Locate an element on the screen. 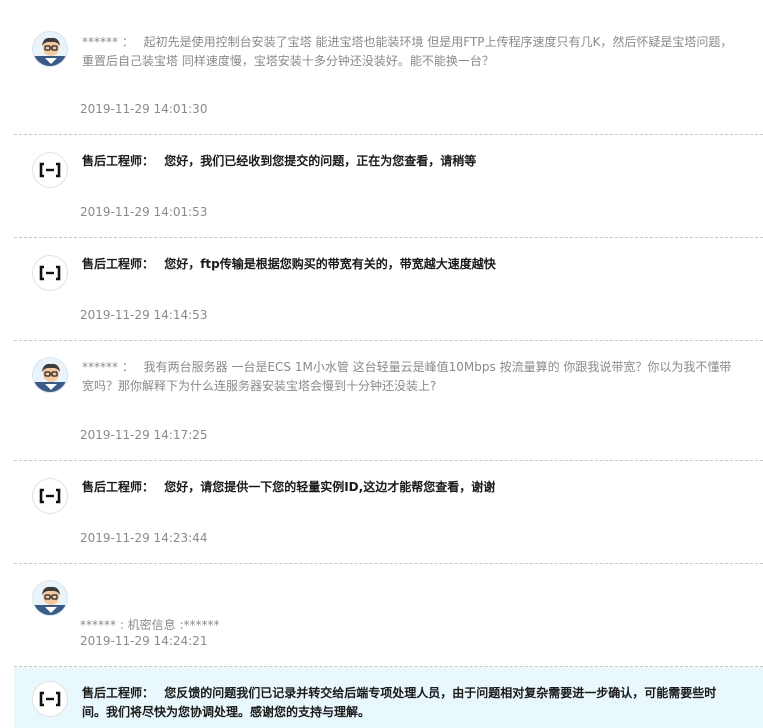 The width and height of the screenshot is (763, 728). message-body: 您好，请您提供一下您的轻量实例ID,这边才能帮您查看，谢谢 is located at coordinates (330, 487).